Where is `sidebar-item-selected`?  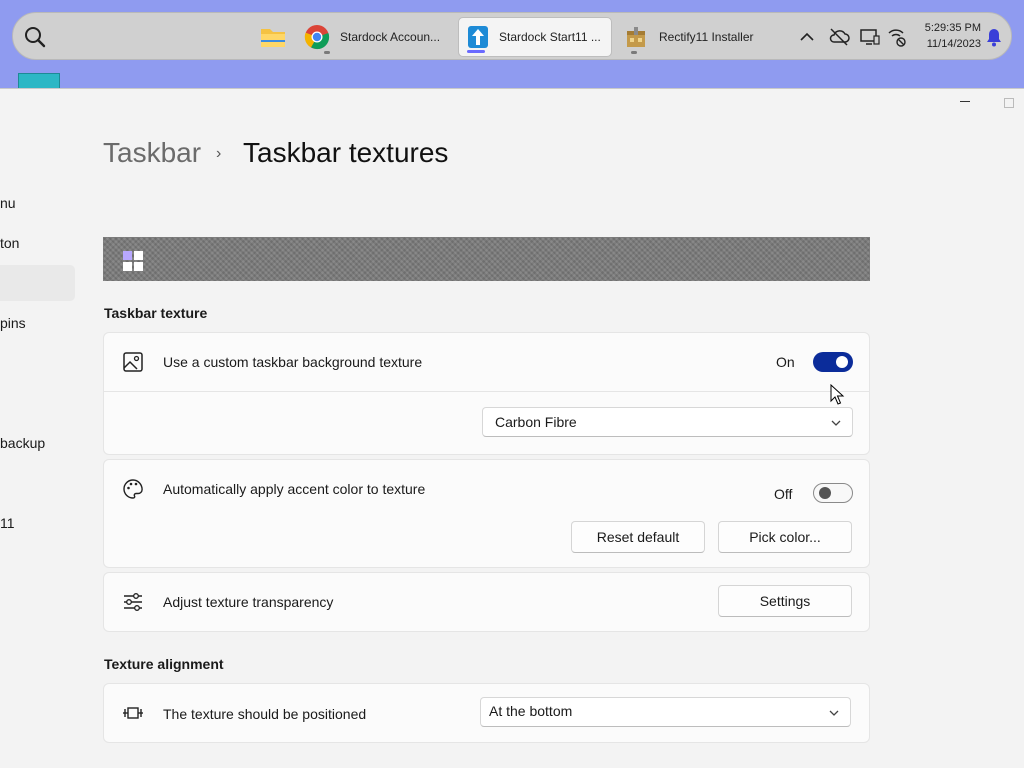
sidebar-item-selected is located at coordinates (37, 283).